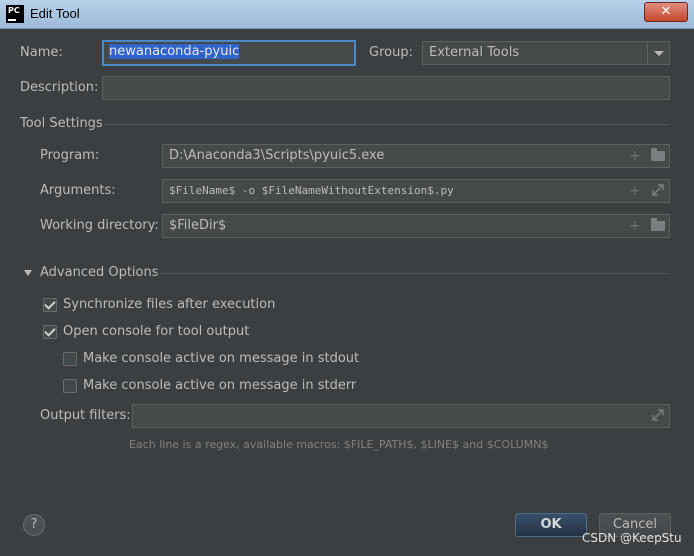 The image size is (694, 556). Describe the element at coordinates (474, 52) in the screenshot. I see `group-value: External Tools` at that location.